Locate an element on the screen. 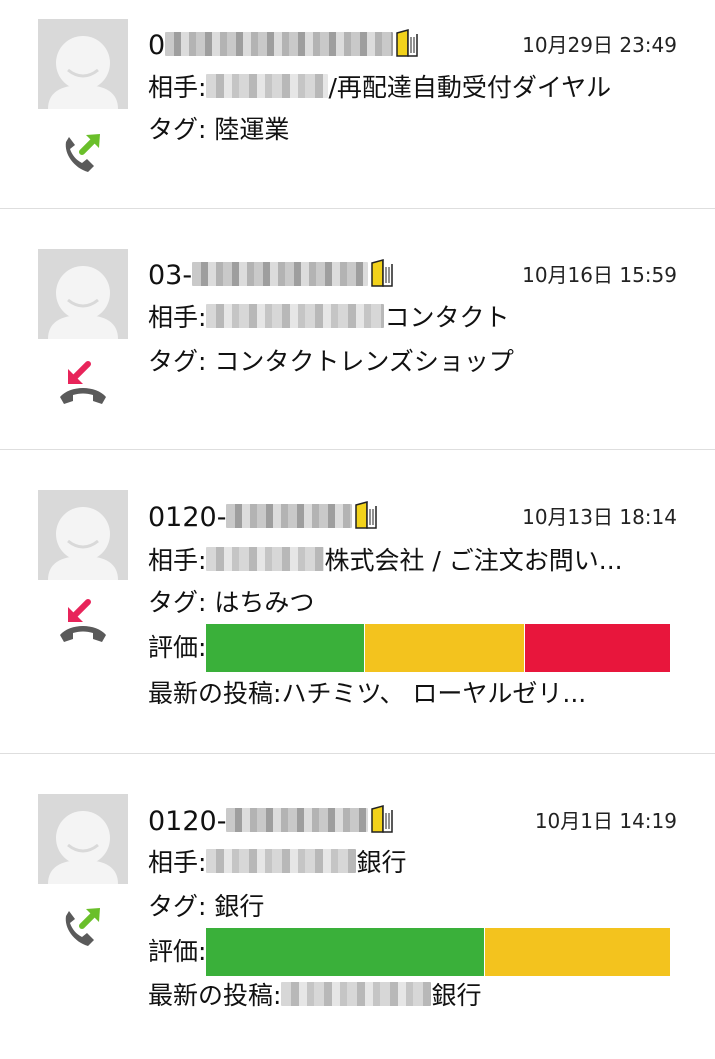  tag-line: タグ: はちみつ is located at coordinates (231, 603).